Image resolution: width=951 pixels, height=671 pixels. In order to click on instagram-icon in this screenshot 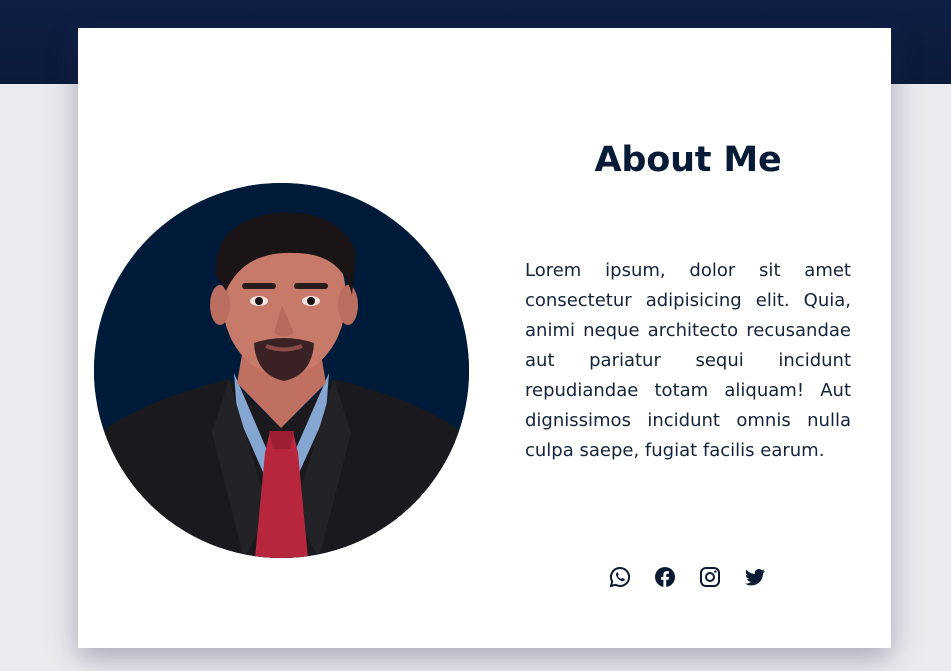, I will do `click(710, 577)`.